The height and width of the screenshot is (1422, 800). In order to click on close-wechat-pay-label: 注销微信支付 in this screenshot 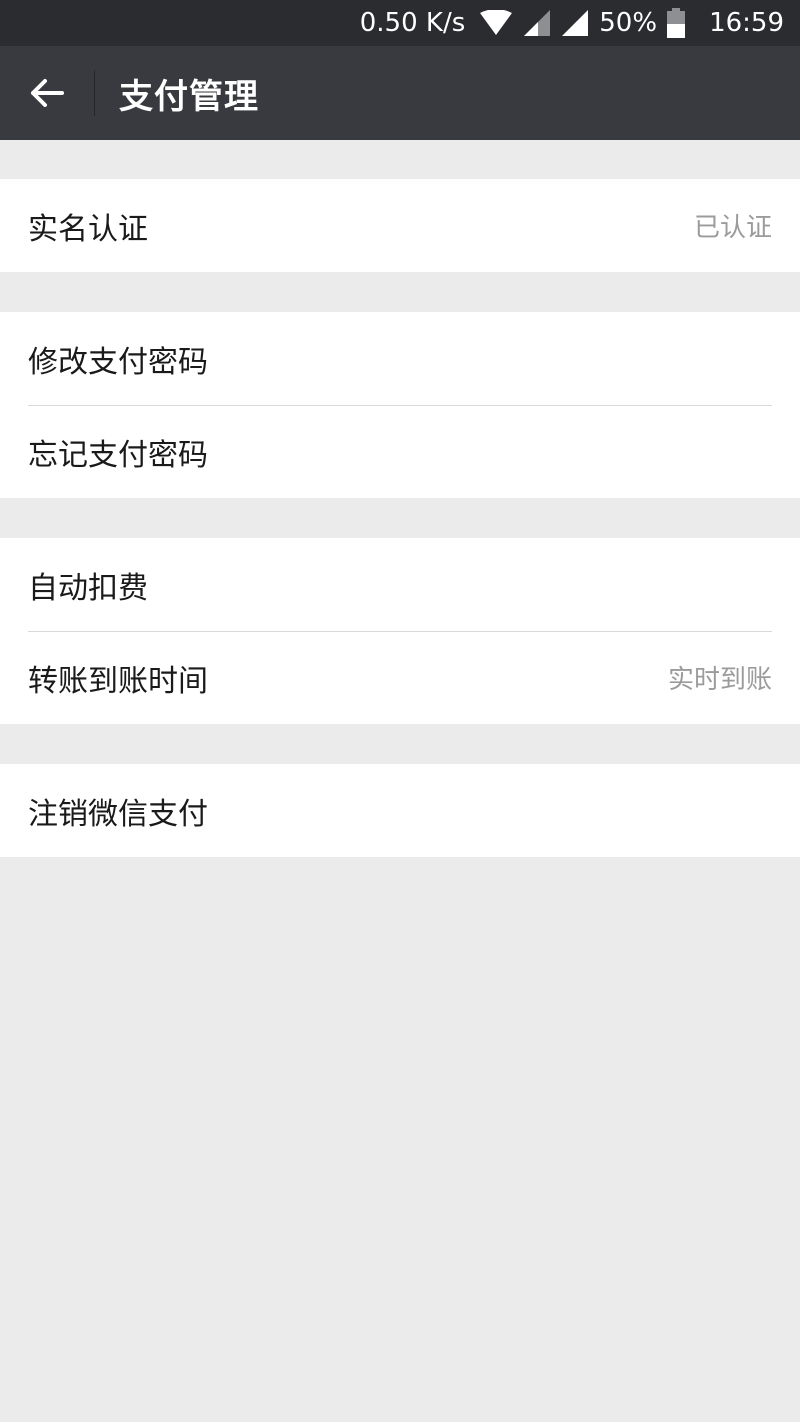, I will do `click(118, 814)`.